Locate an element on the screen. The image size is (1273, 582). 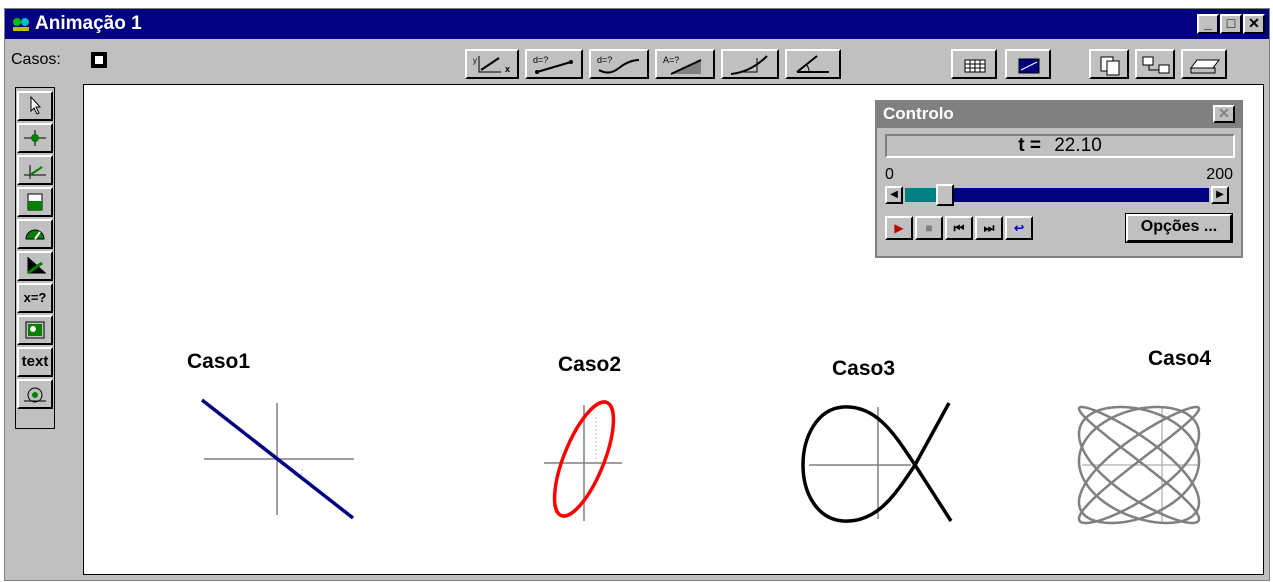
vector-icon is located at coordinates (35, 172).